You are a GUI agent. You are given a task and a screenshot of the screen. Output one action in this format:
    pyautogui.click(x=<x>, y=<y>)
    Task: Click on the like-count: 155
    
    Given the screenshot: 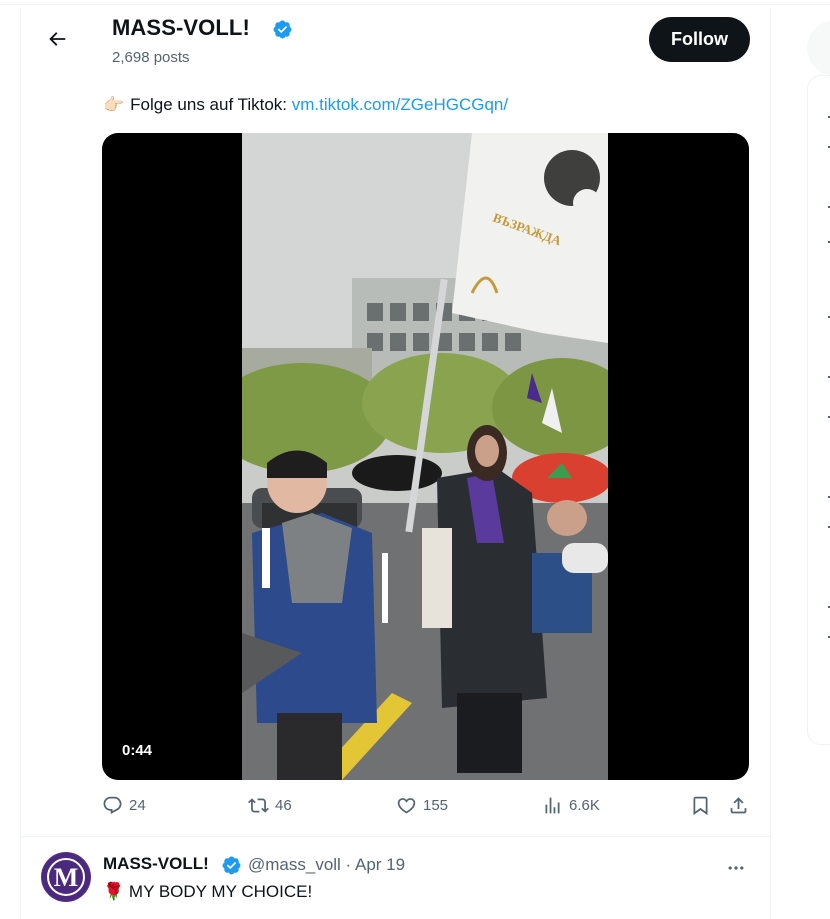 What is the action you would take?
    pyautogui.click(x=436, y=805)
    